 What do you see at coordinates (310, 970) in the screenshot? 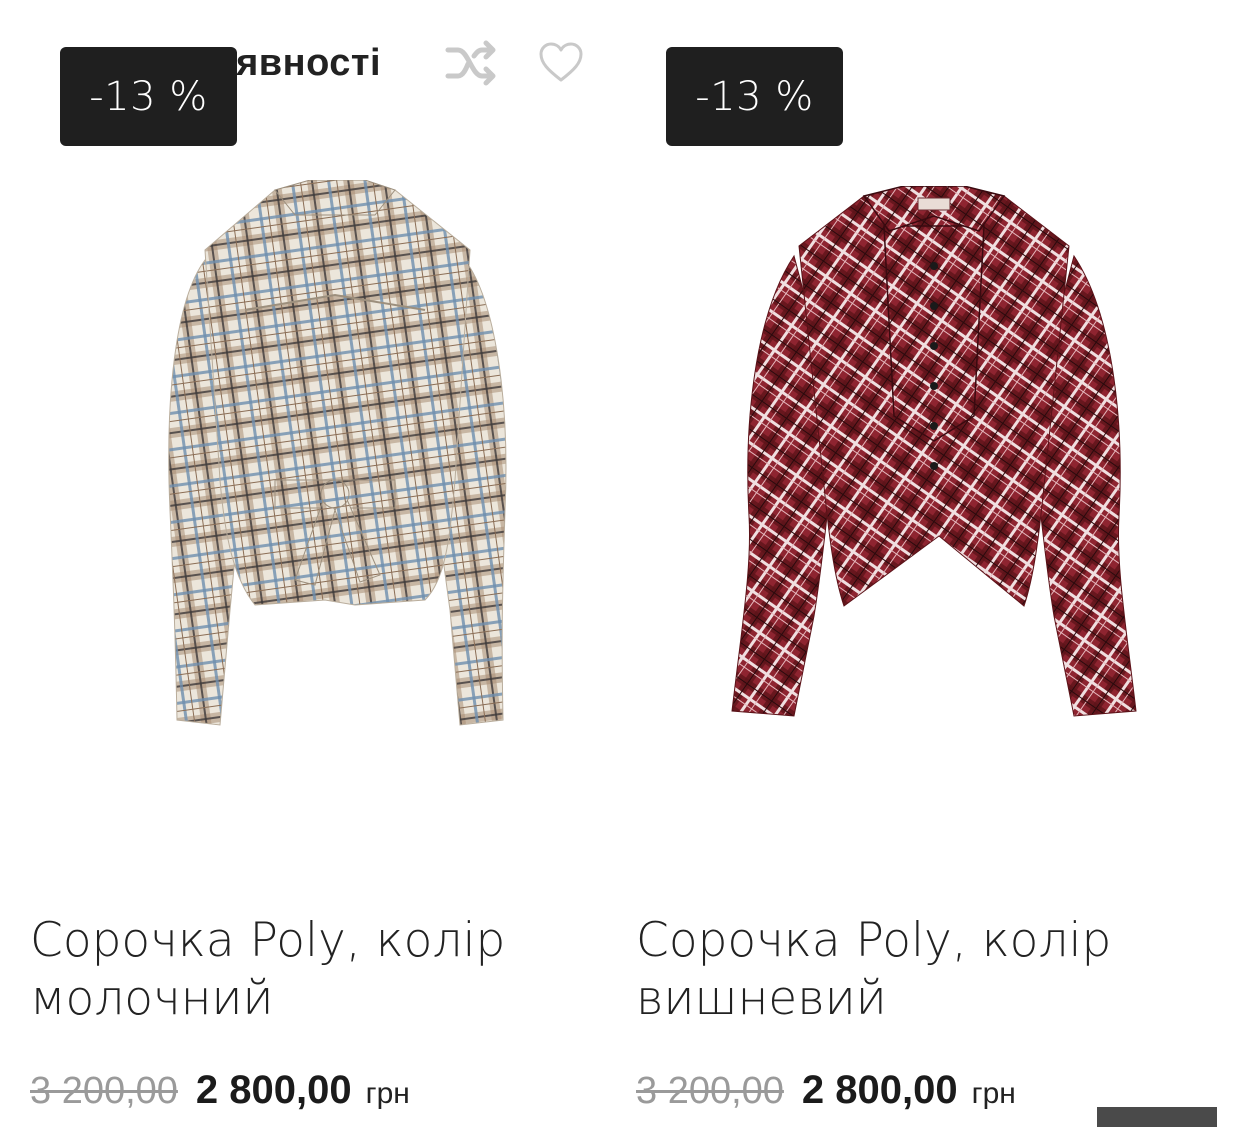
I see `product-title: Сорочка Poly, колір молочний` at bounding box center [310, 970].